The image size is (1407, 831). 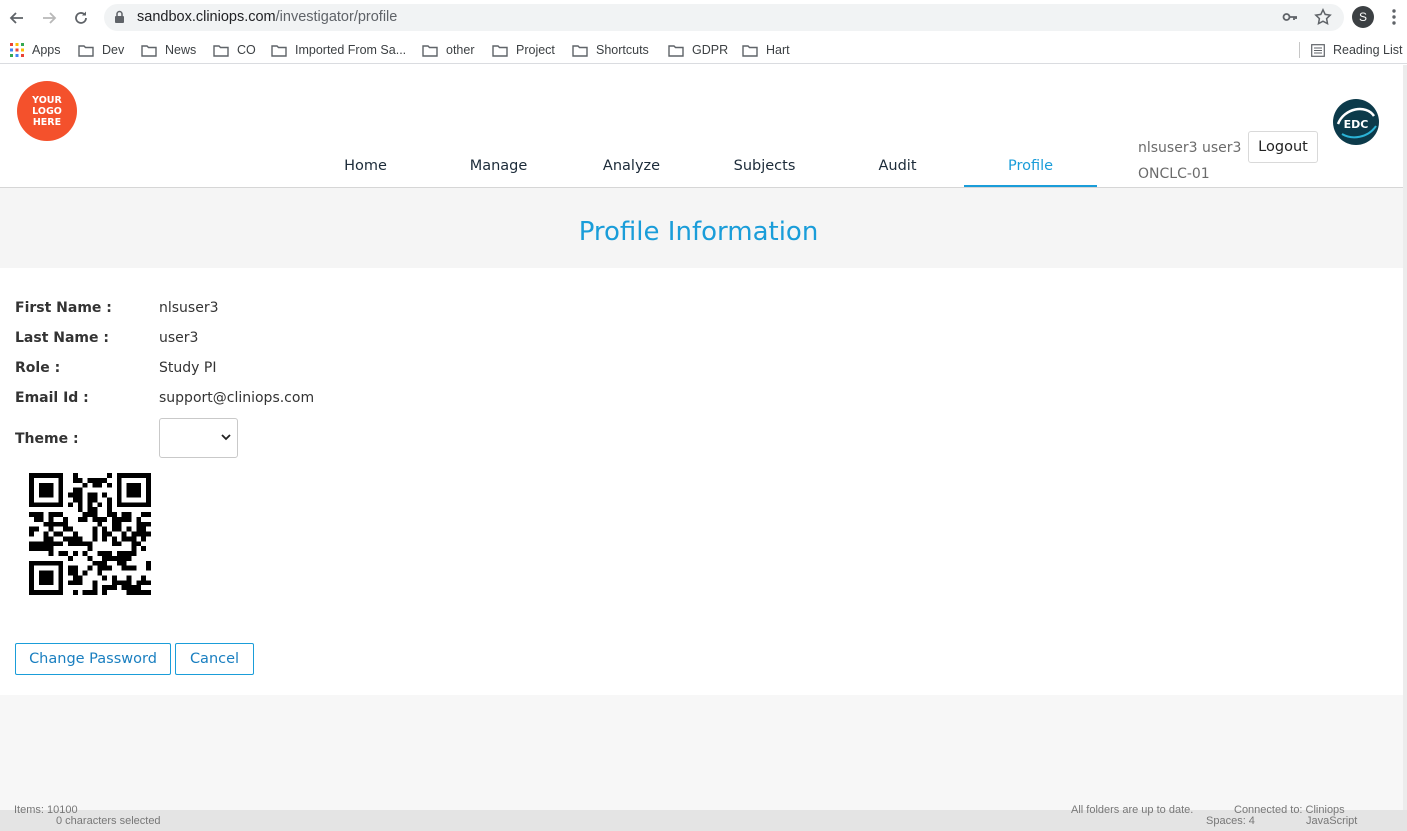 What do you see at coordinates (698, 50) in the screenshot?
I see `bookmark-folder: GDPR` at bounding box center [698, 50].